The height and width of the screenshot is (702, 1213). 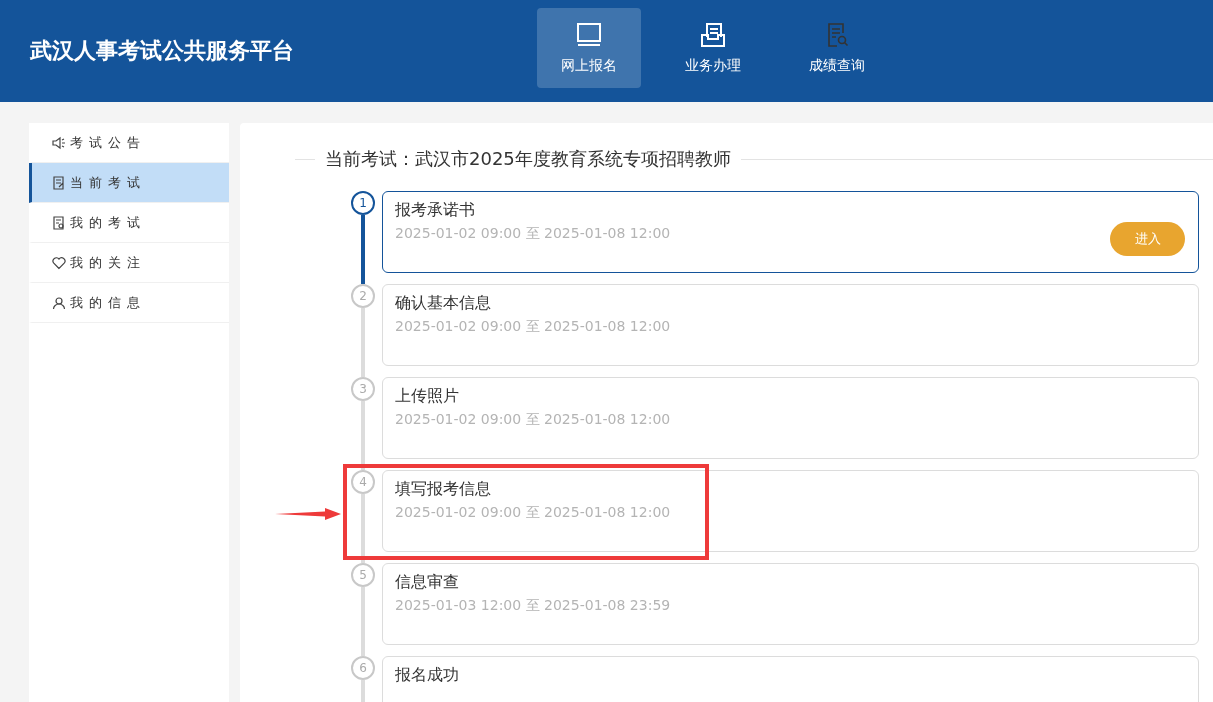 What do you see at coordinates (363, 296) in the screenshot?
I see `step-number: 2` at bounding box center [363, 296].